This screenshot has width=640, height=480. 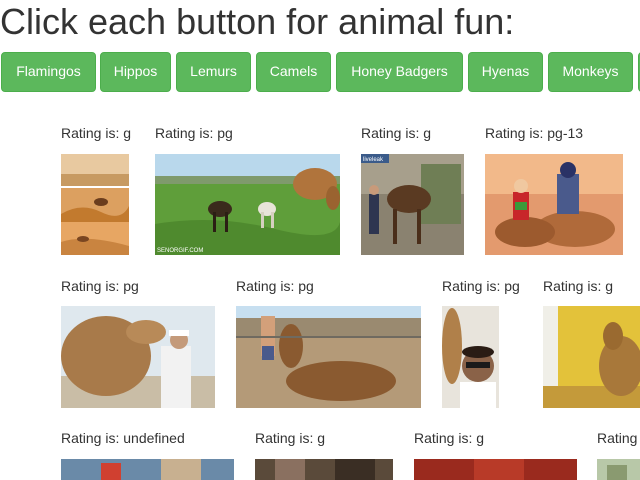 I want to click on batman-robin-camels-gif, so click(x=554, y=204).